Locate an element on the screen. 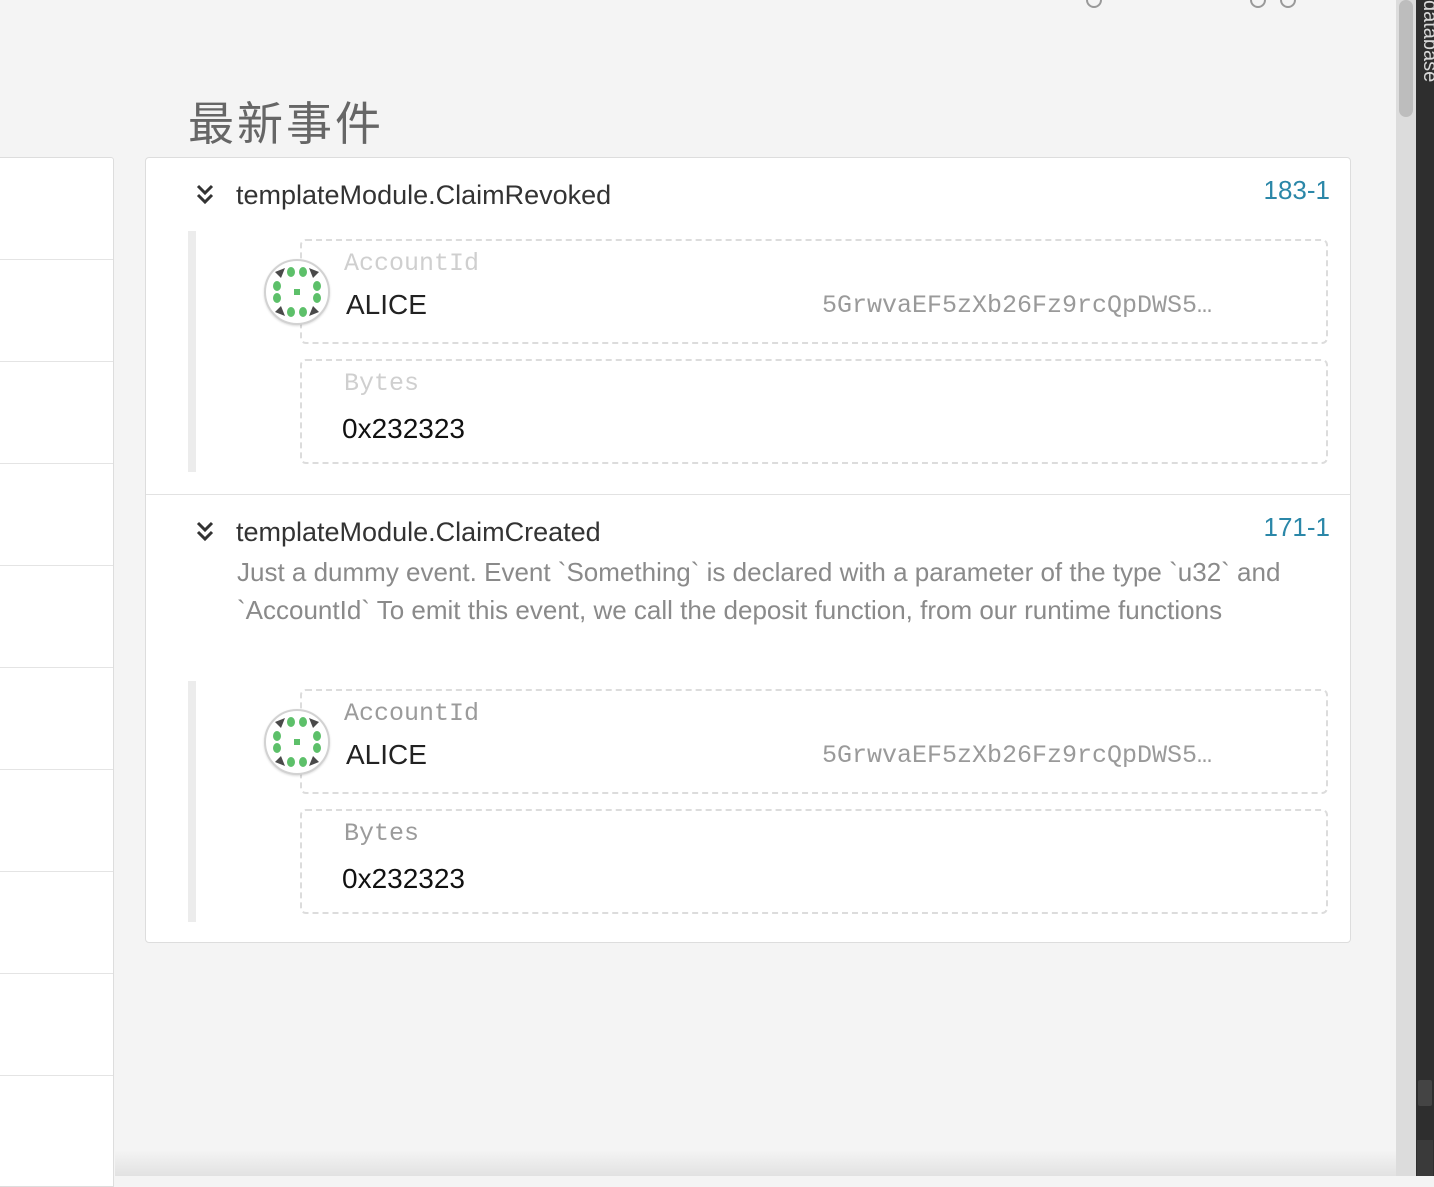 This screenshot has width=1434, height=1187. side-panel-strip is located at coordinates (1425, 588).